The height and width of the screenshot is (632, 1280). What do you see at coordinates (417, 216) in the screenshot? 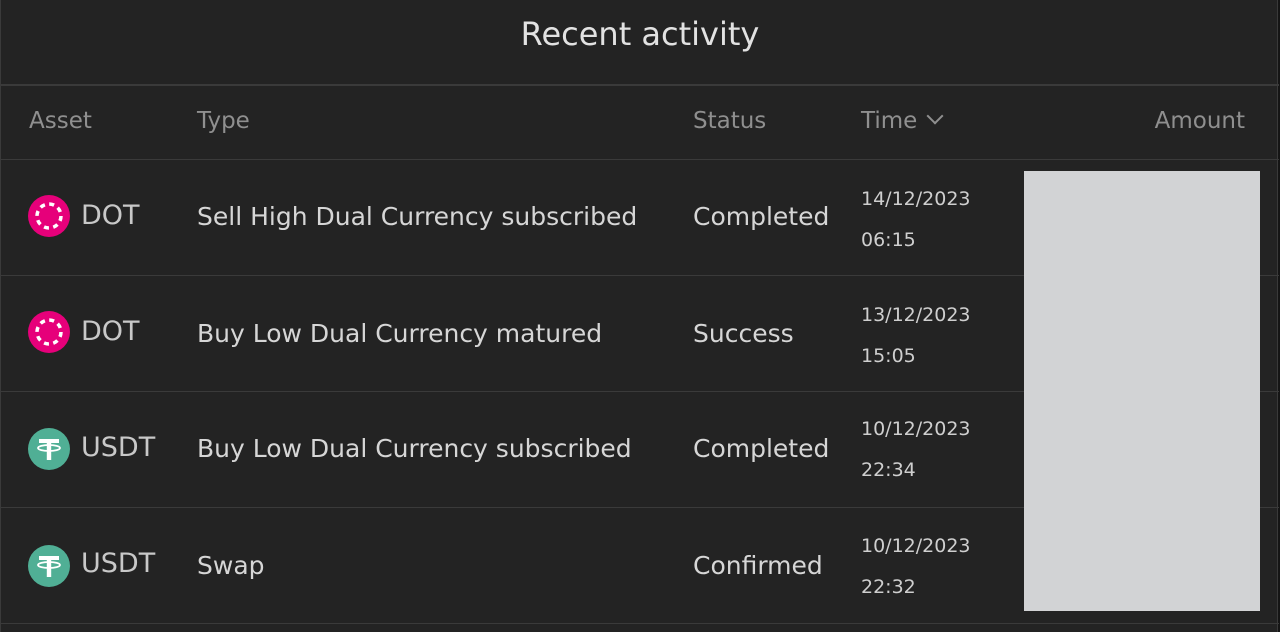
I see `activity-type: Sell High Dual Currency subscribed` at bounding box center [417, 216].